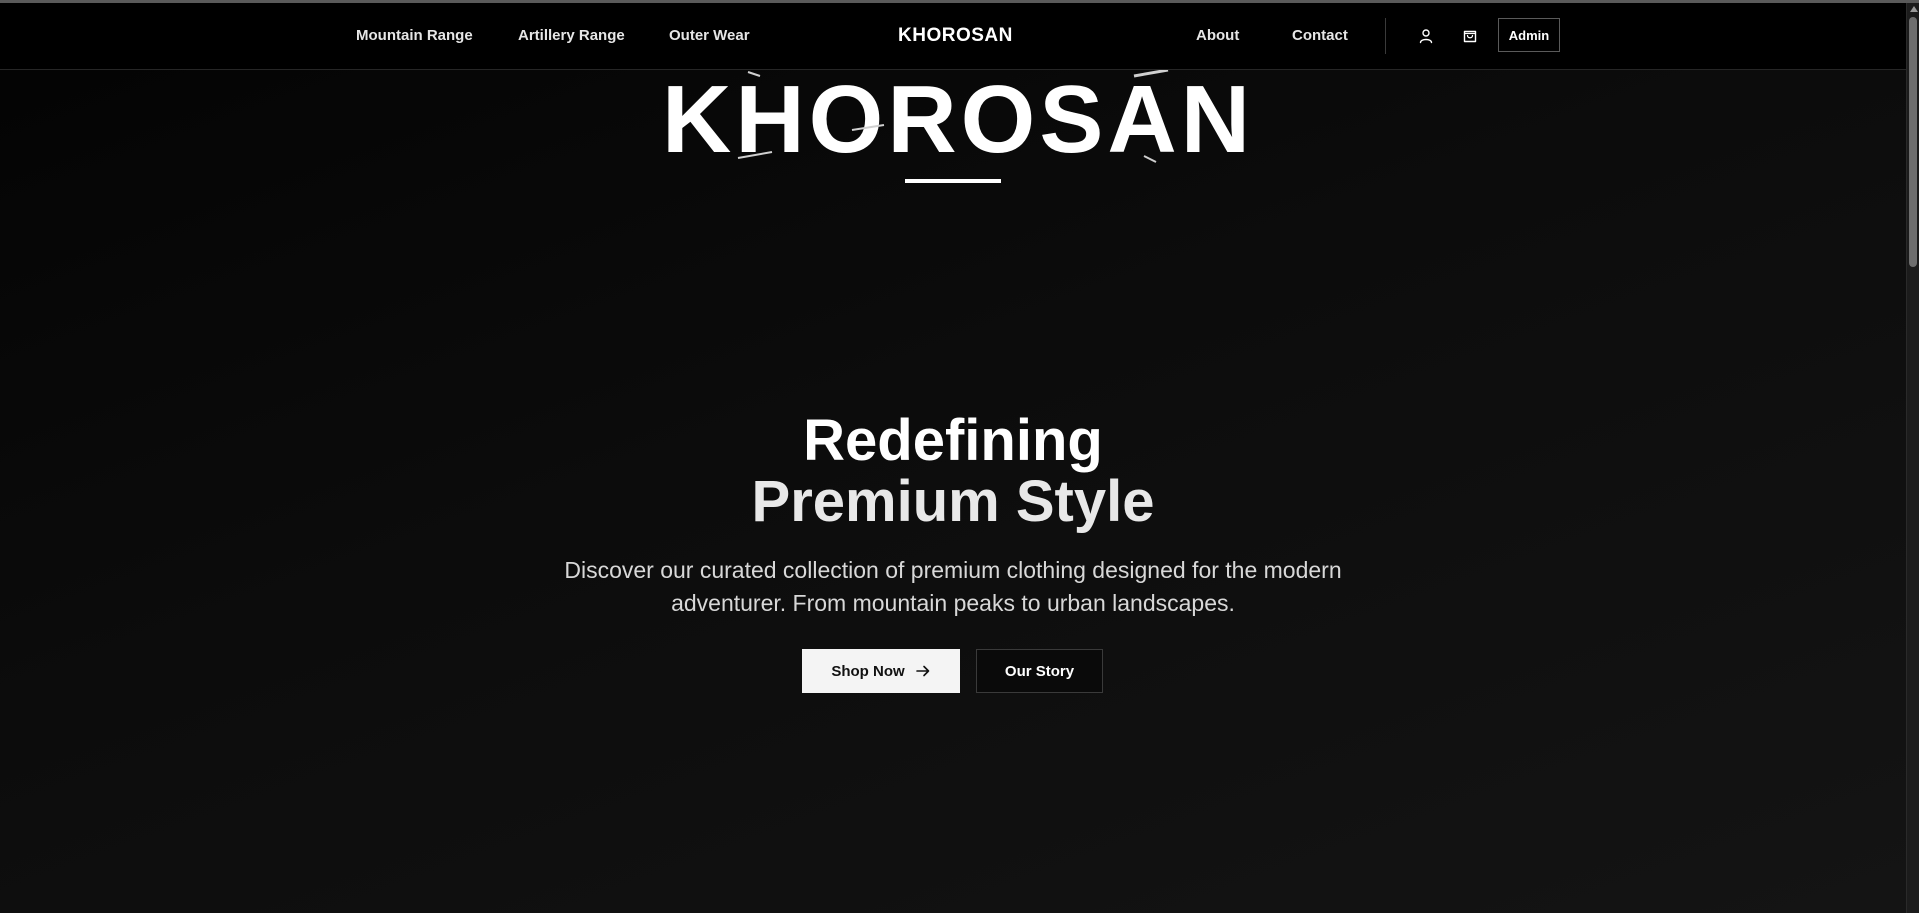 The image size is (1919, 913). I want to click on scroll-thumb, so click(1913, 142).